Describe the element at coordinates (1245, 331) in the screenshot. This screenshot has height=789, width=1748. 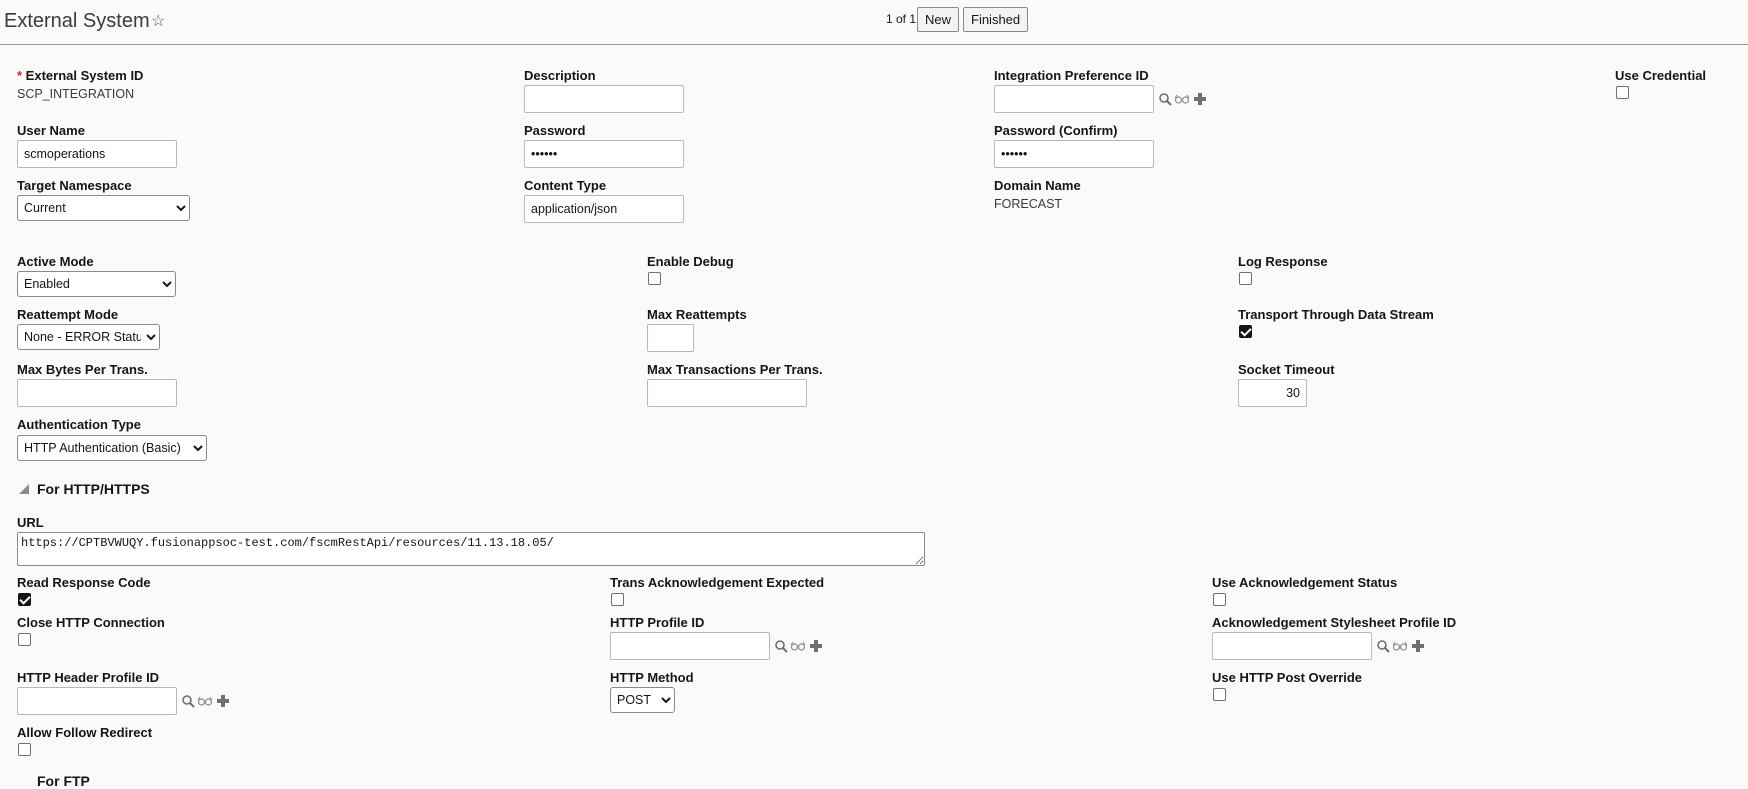
I see `transport-data-stream-checkbox` at that location.